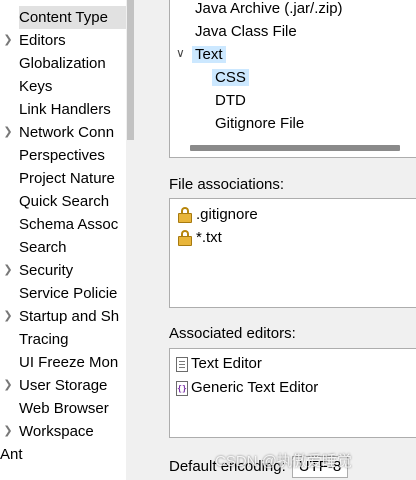 The height and width of the screenshot is (480, 416). I want to click on nav-item-label: User Storage, so click(63, 385).